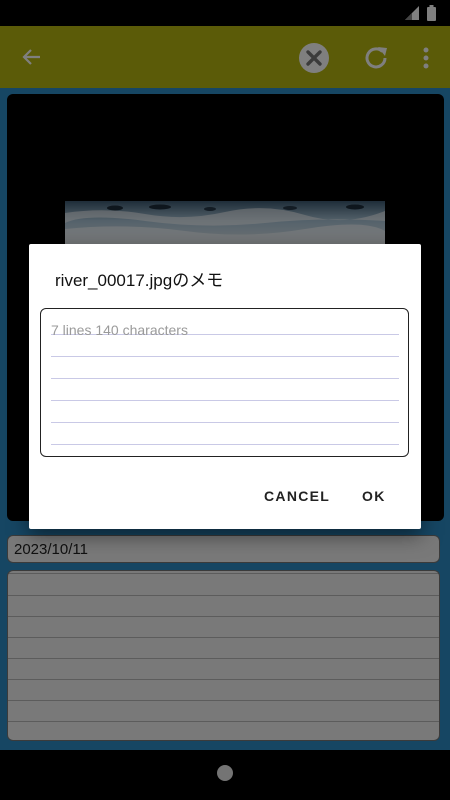  What do you see at coordinates (374, 496) in the screenshot?
I see `ok-button: OK` at bounding box center [374, 496].